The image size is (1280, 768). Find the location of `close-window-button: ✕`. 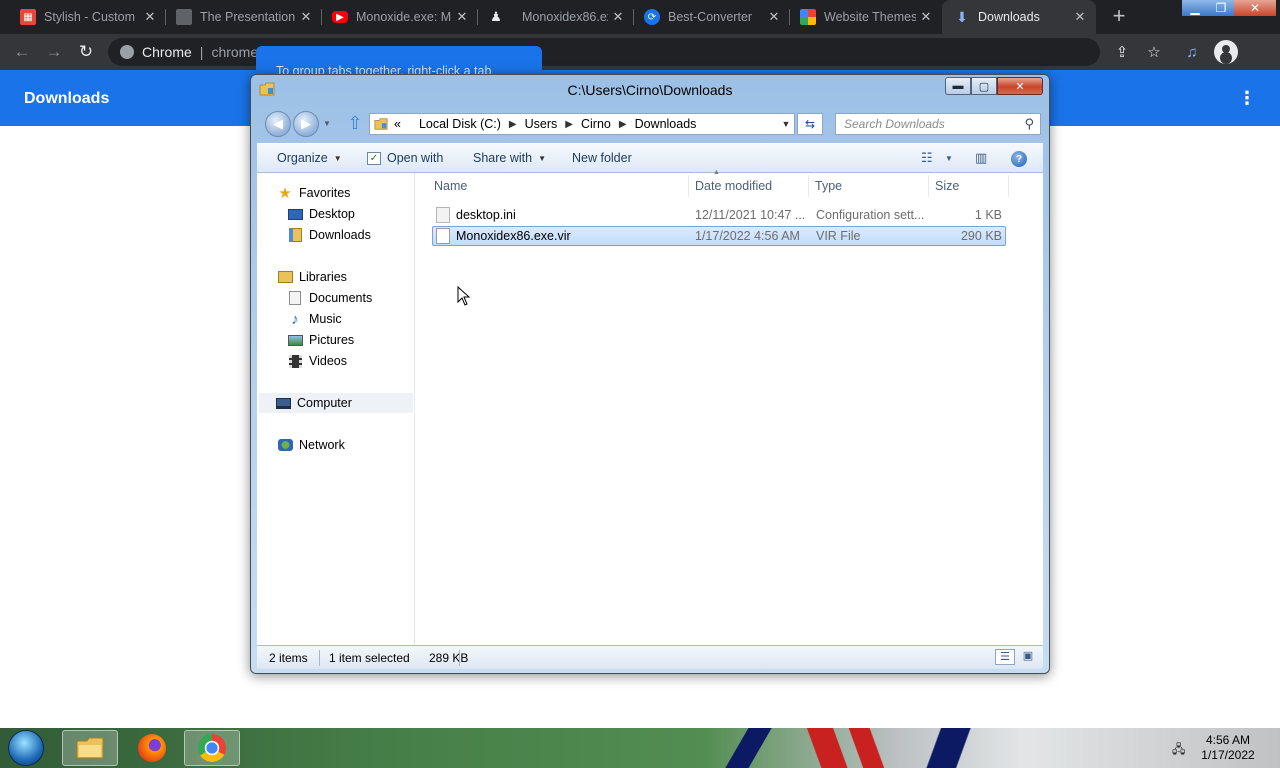

close-window-button: ✕ is located at coordinates (1255, 8).